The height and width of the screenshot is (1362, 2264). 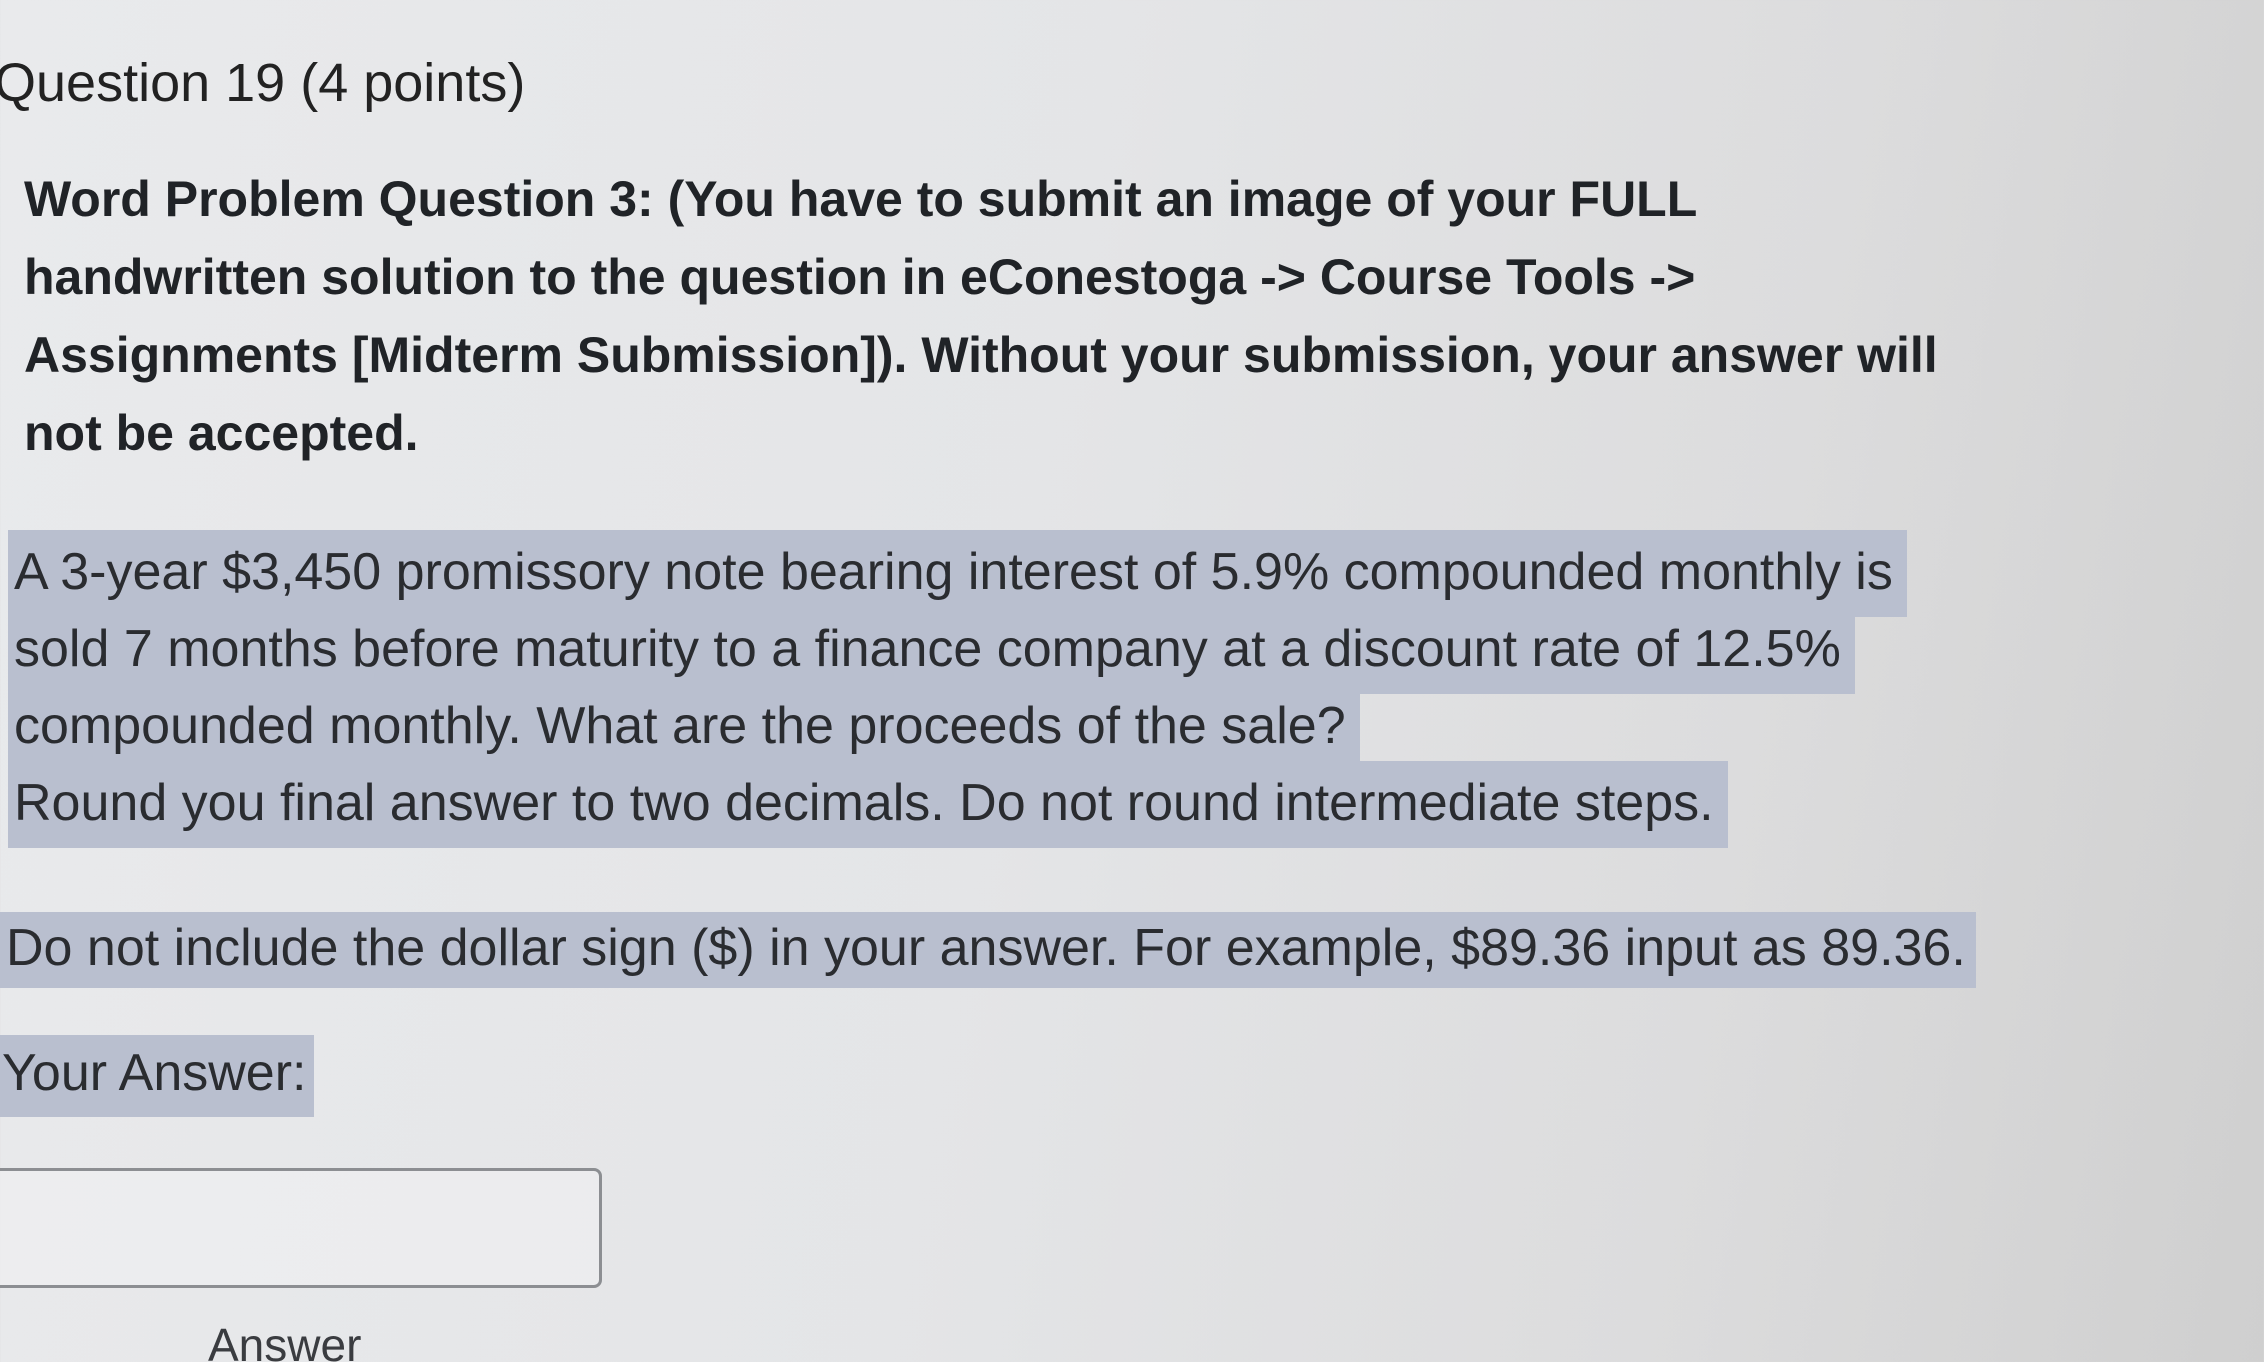 What do you see at coordinates (301, 1228) in the screenshot?
I see `answer-input` at bounding box center [301, 1228].